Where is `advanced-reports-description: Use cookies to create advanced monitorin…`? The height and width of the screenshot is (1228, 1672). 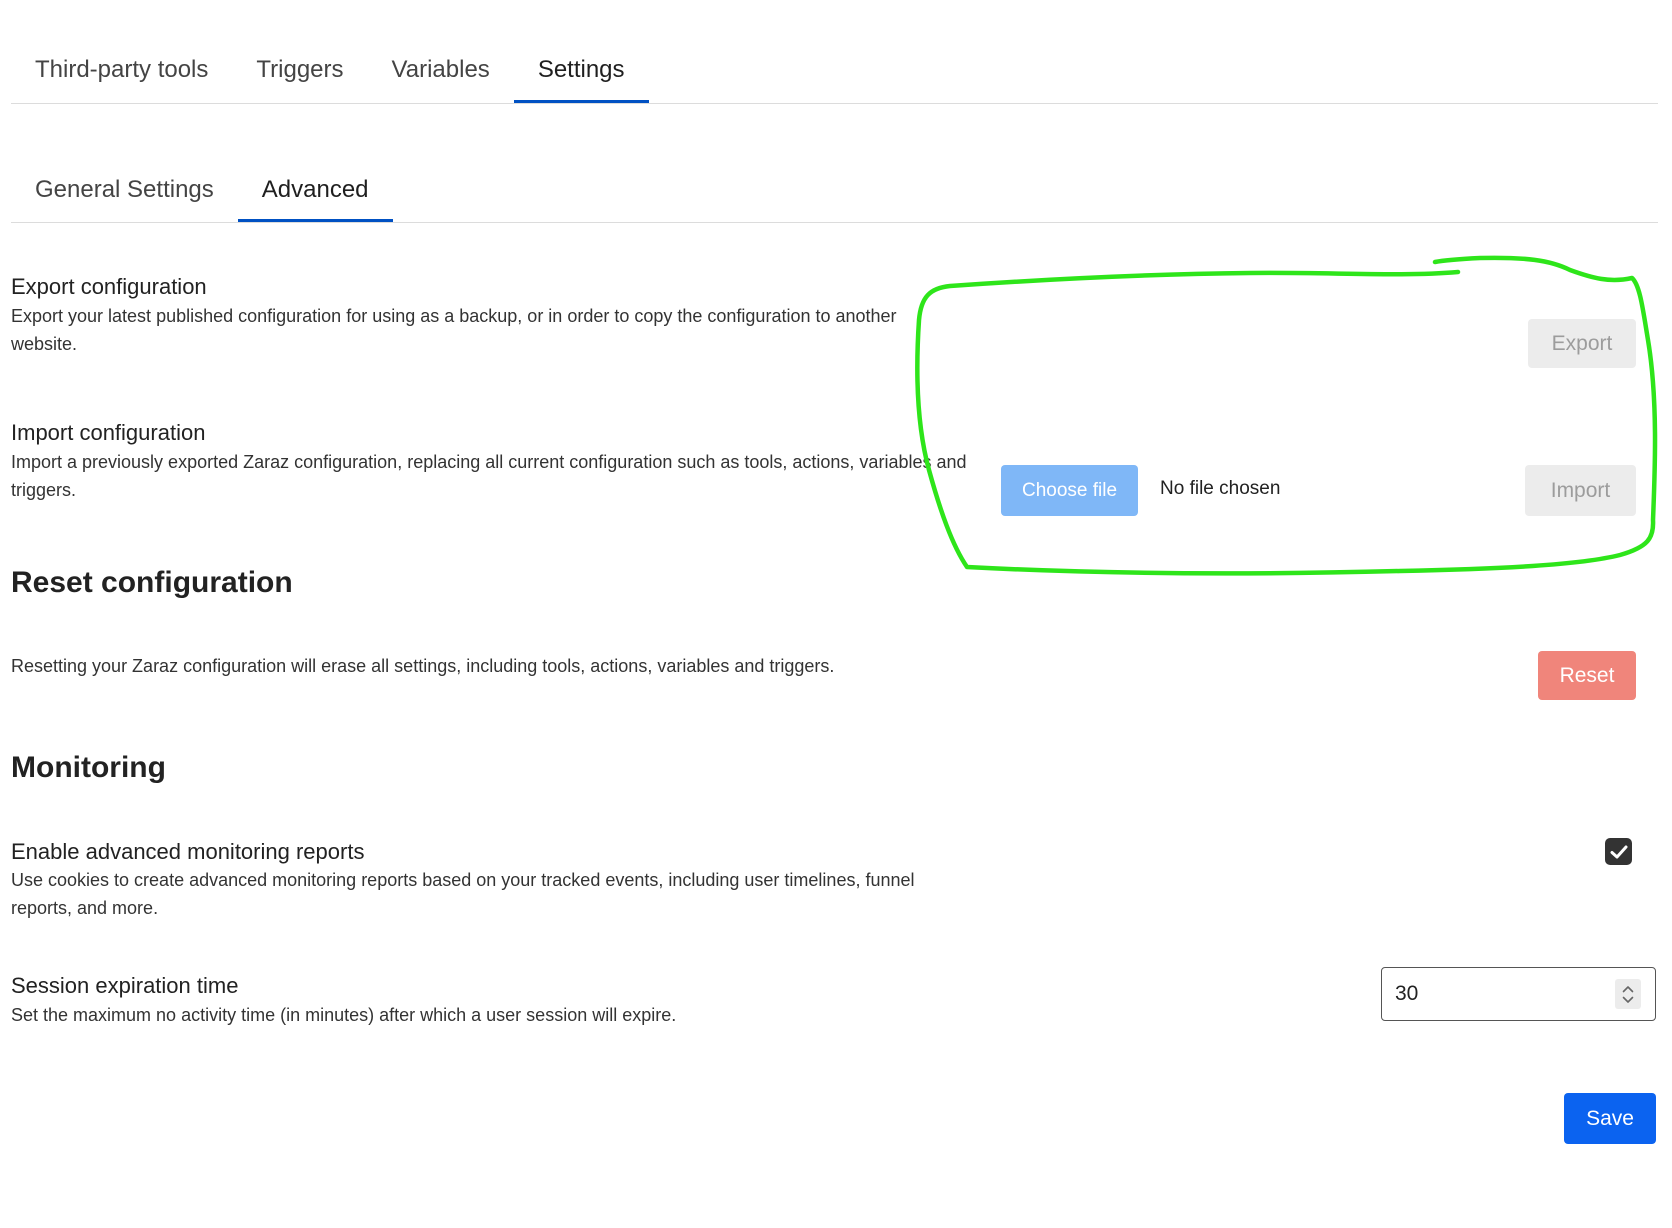
advanced-reports-description: Use cookies to create advanced monitorin… is located at coordinates (463, 894).